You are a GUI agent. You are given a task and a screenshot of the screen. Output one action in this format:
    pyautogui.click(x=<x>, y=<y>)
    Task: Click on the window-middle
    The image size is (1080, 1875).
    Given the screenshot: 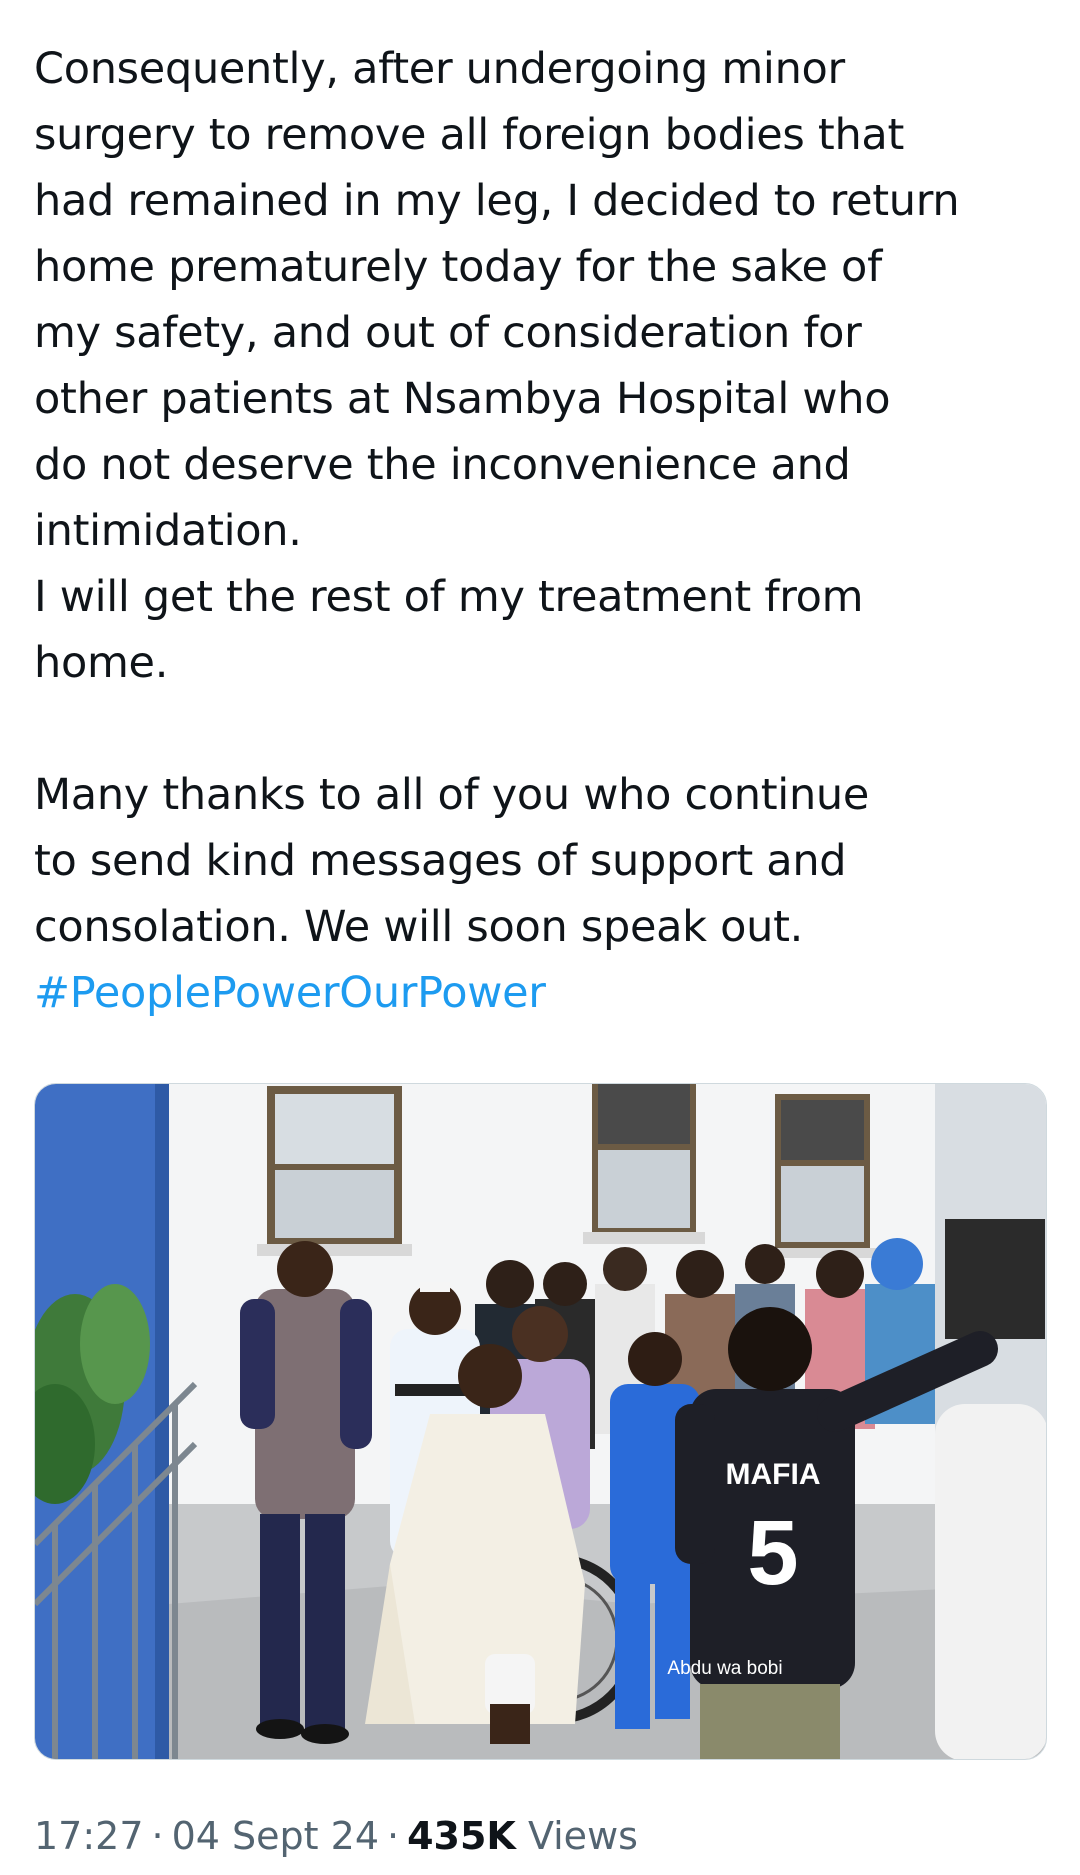 What is the action you would take?
    pyautogui.click(x=644, y=1164)
    